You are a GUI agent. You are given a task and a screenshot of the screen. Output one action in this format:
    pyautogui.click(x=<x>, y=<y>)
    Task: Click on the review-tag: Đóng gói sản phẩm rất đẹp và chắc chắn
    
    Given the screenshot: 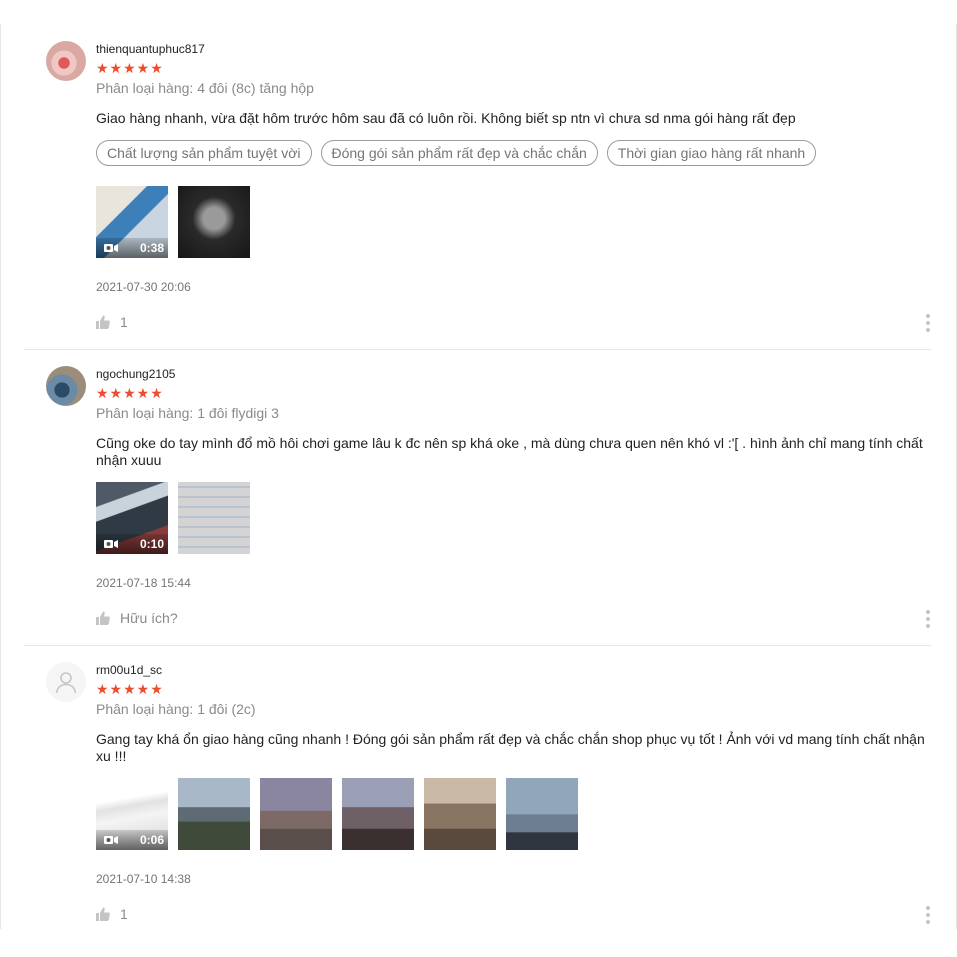 What is the action you would take?
    pyautogui.click(x=459, y=153)
    